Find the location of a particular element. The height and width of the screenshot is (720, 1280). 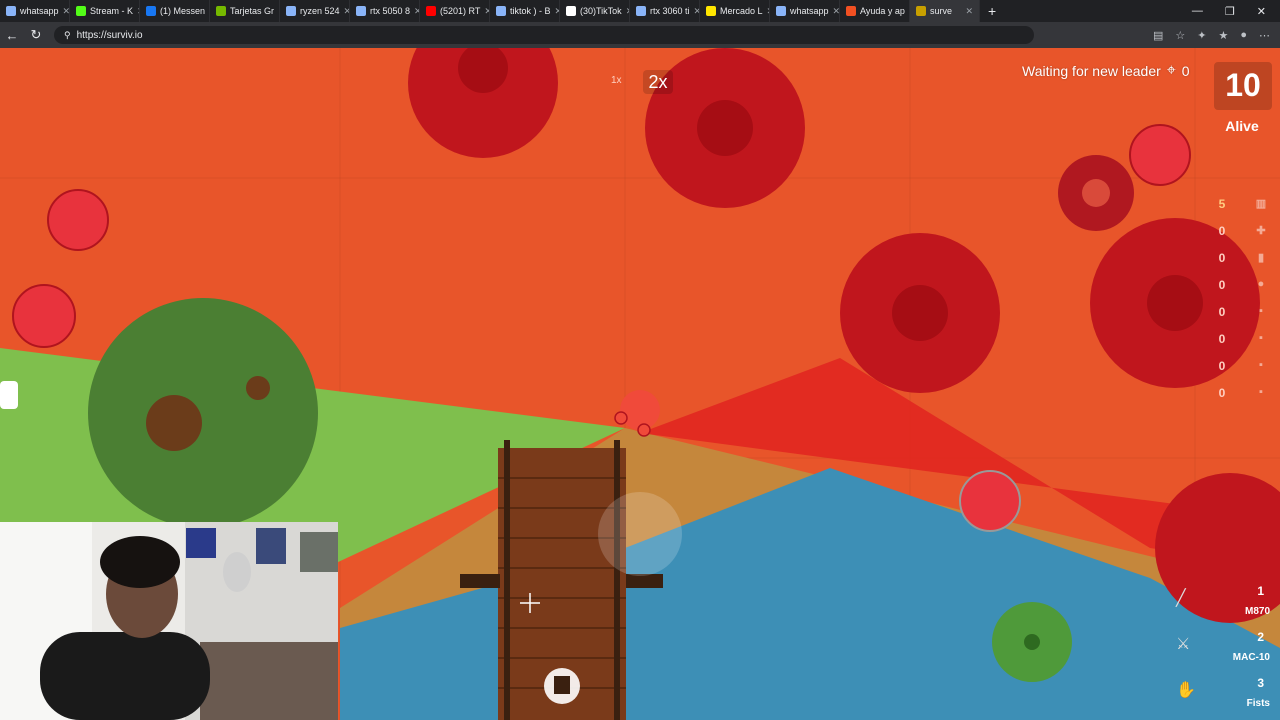

browser-tab: rtx 3060 ti✕ is located at coordinates (665, 11).